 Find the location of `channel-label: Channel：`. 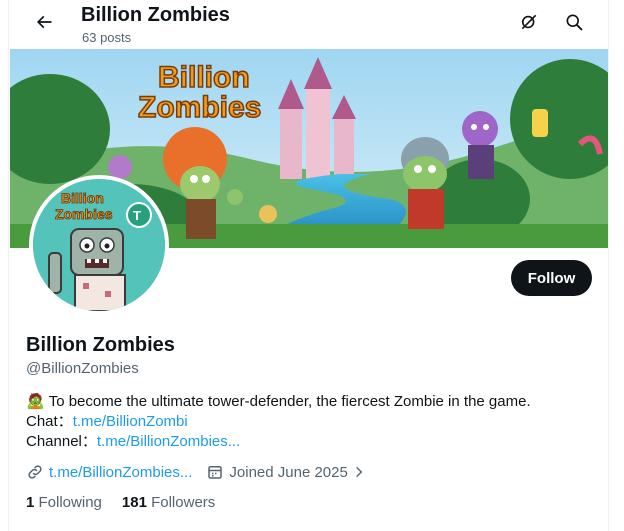

channel-label: Channel： is located at coordinates (61, 441).